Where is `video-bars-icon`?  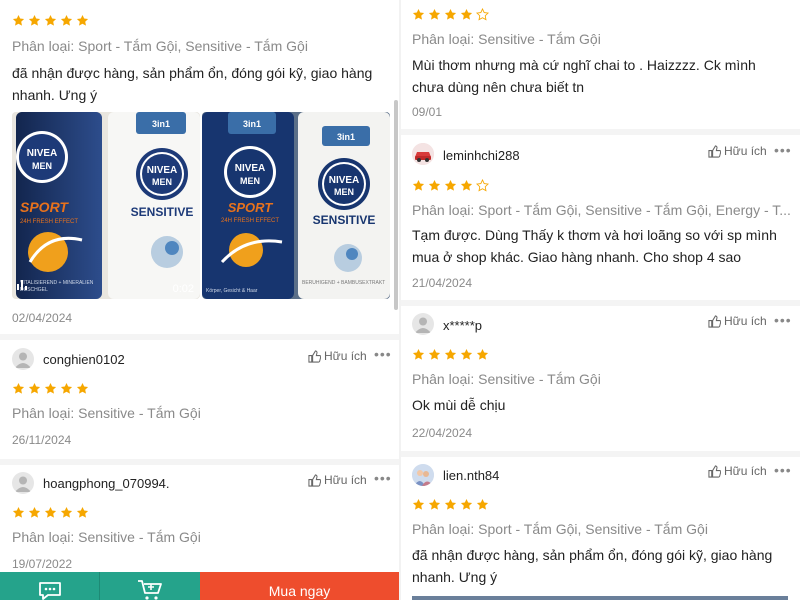 video-bars-icon is located at coordinates (23, 286).